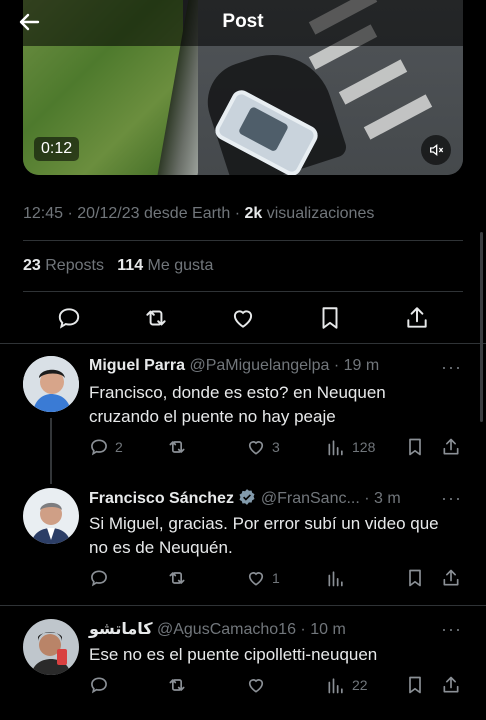  What do you see at coordinates (339, 578) in the screenshot?
I see `views-icon` at bounding box center [339, 578].